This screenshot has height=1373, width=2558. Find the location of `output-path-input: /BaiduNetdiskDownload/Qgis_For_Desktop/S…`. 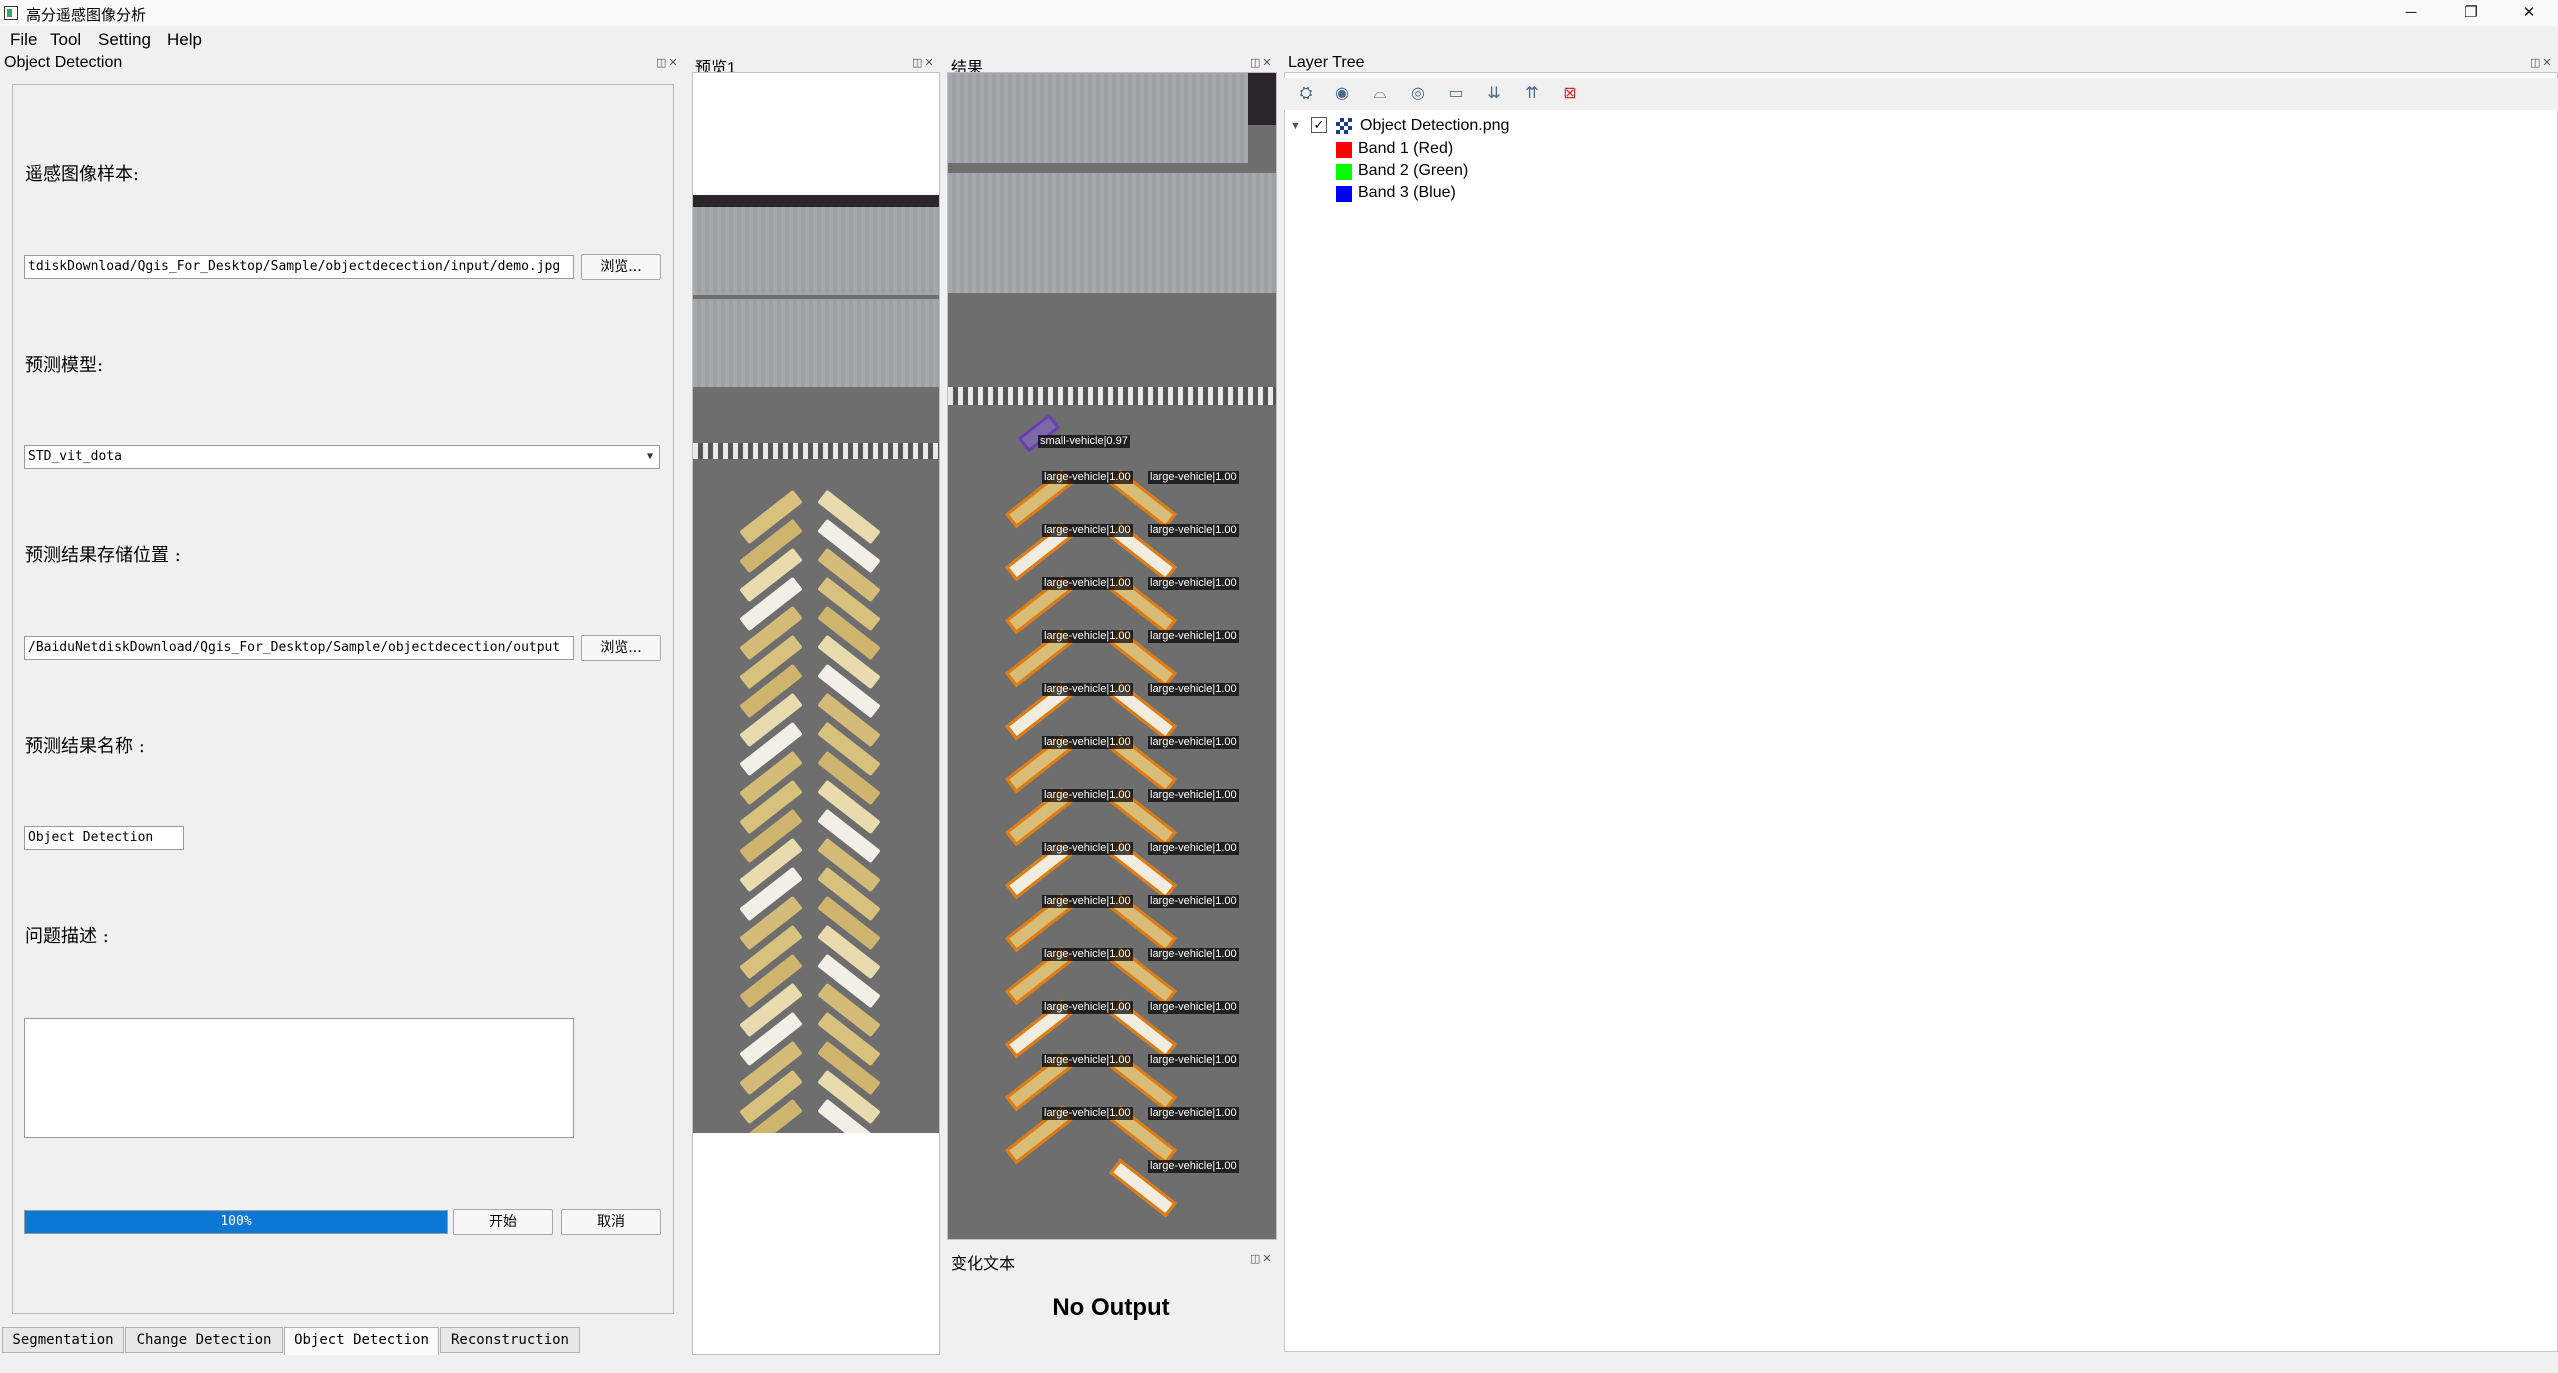

output-path-input: /BaiduNetdiskDownload/Qgis_For_Desktop/S… is located at coordinates (299, 648).